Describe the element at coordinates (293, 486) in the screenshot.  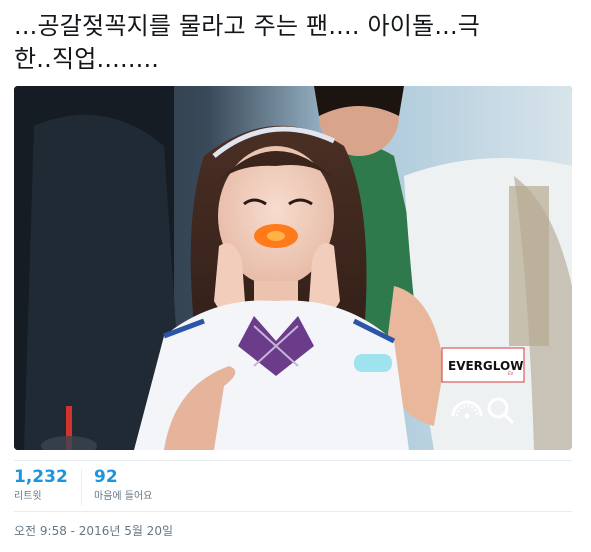
I see `tweet-stats: 1,232 리트윗 92 마음에 들어요` at that location.